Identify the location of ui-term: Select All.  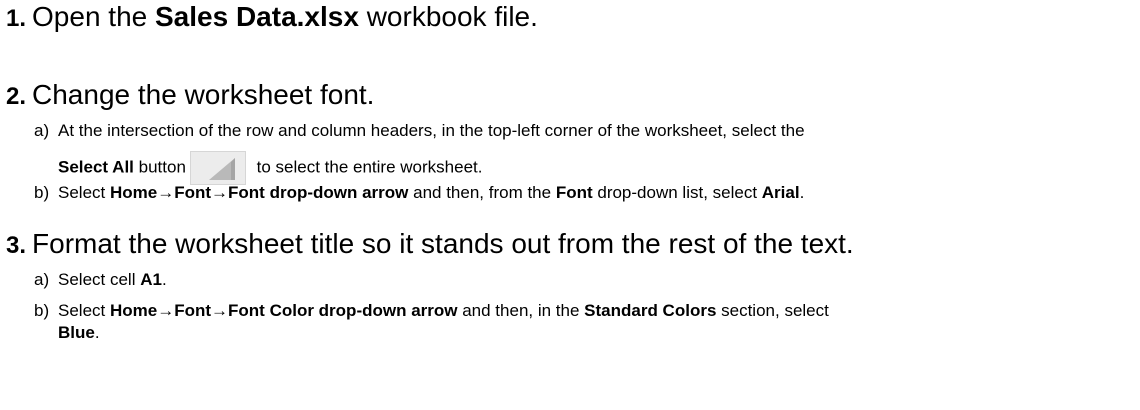
(96, 167).